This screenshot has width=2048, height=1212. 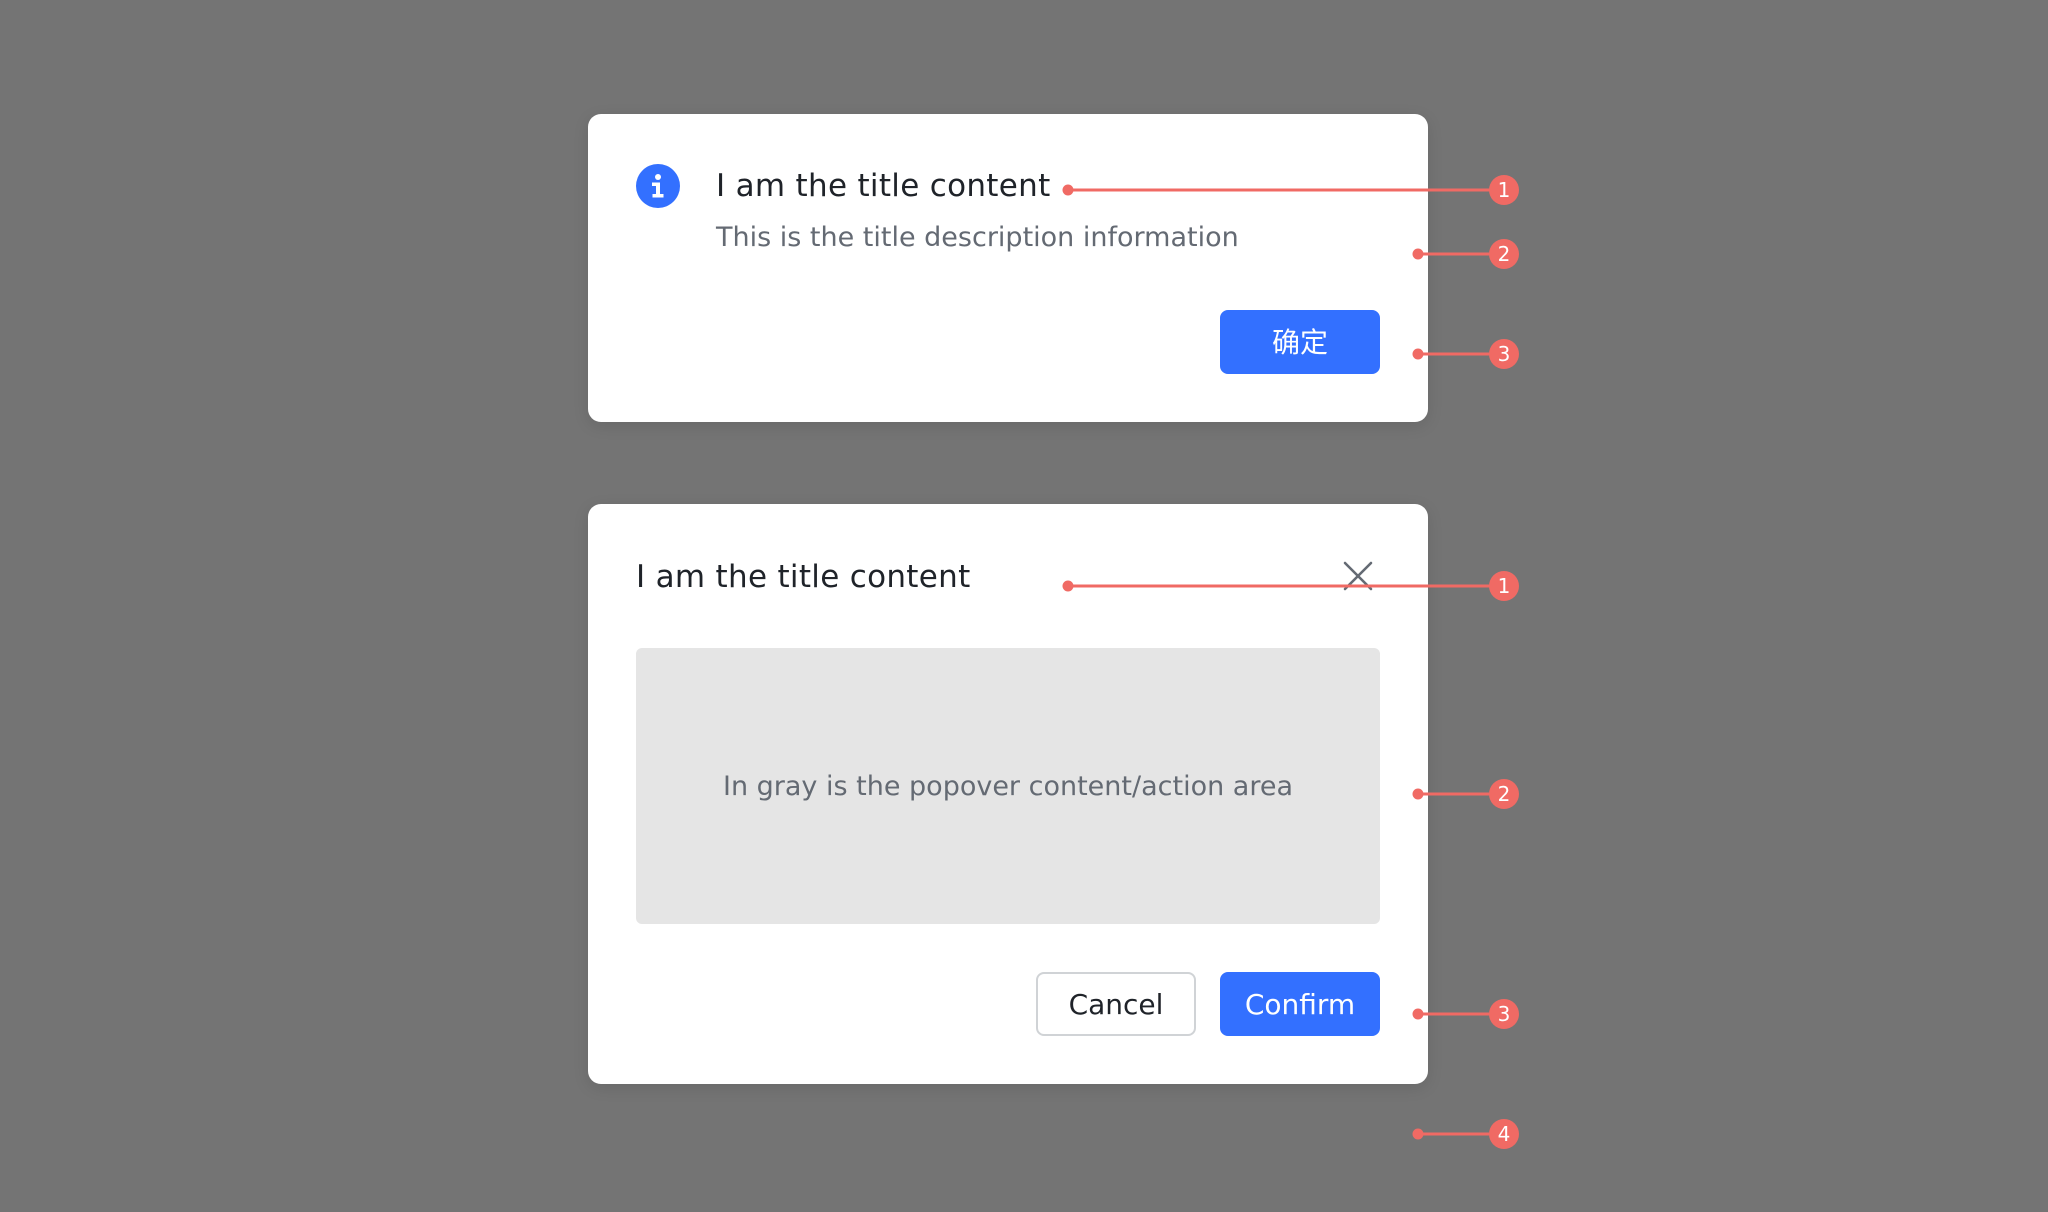 I want to click on annotation-3-top: 3, so click(x=1465, y=354).